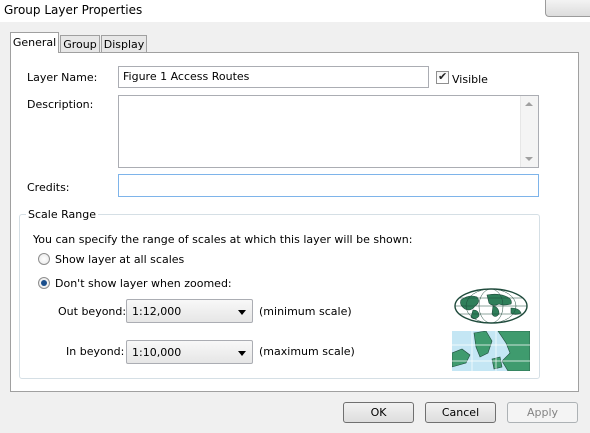 The image size is (590, 433). I want to click on tab-display: Display, so click(124, 43).